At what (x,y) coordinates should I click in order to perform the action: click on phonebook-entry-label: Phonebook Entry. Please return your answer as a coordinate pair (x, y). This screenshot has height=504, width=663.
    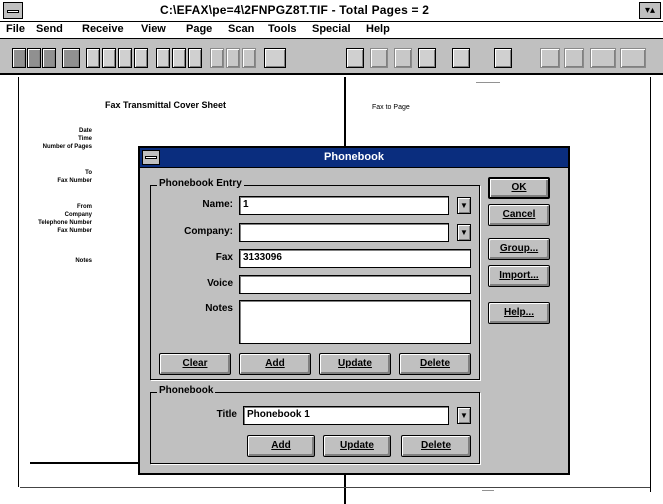
    Looking at the image, I should click on (200, 183).